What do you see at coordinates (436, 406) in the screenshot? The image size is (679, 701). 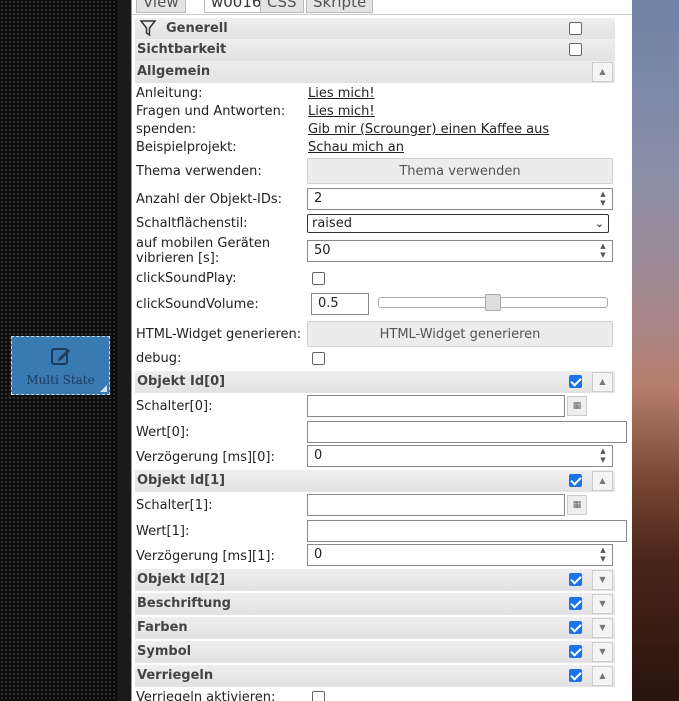 I see `schalter0-input` at bounding box center [436, 406].